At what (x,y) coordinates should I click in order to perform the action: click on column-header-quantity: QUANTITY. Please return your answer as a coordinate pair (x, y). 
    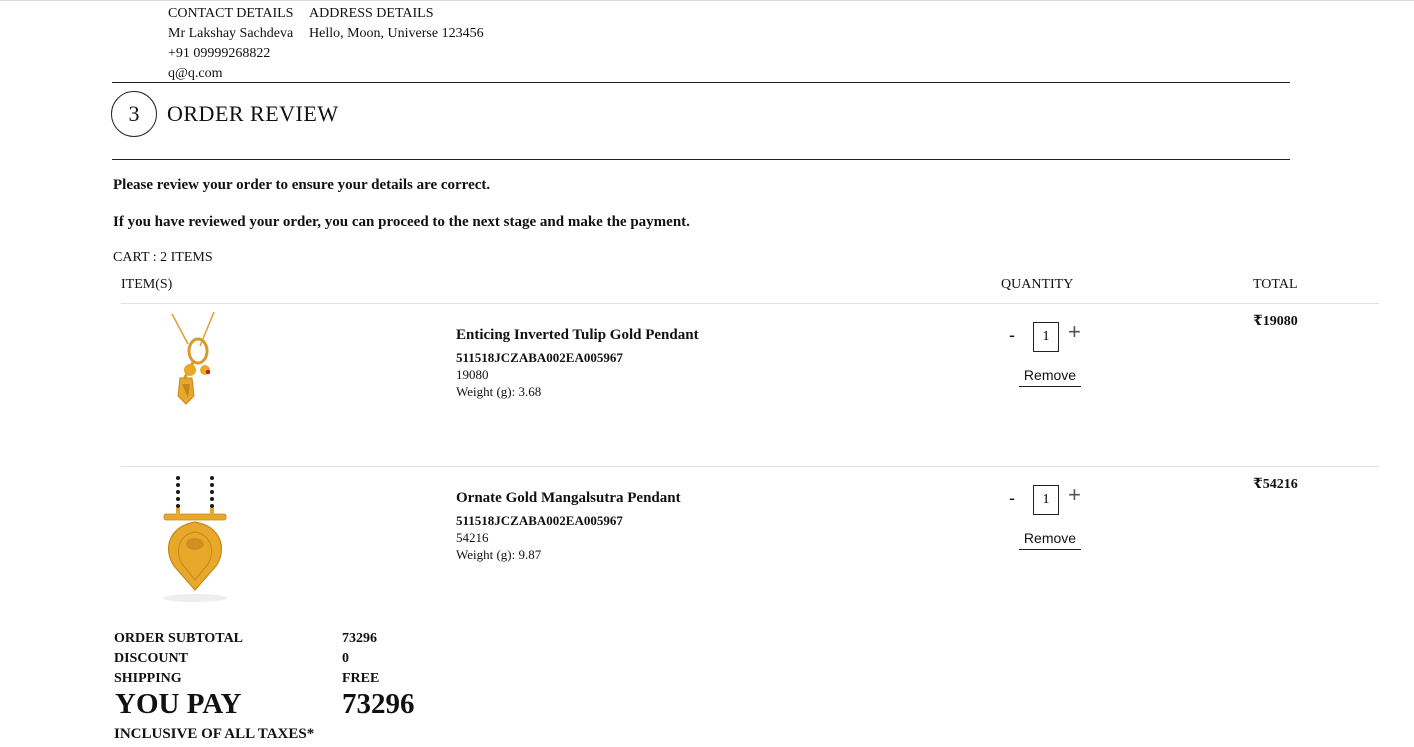
    Looking at the image, I should click on (1037, 284).